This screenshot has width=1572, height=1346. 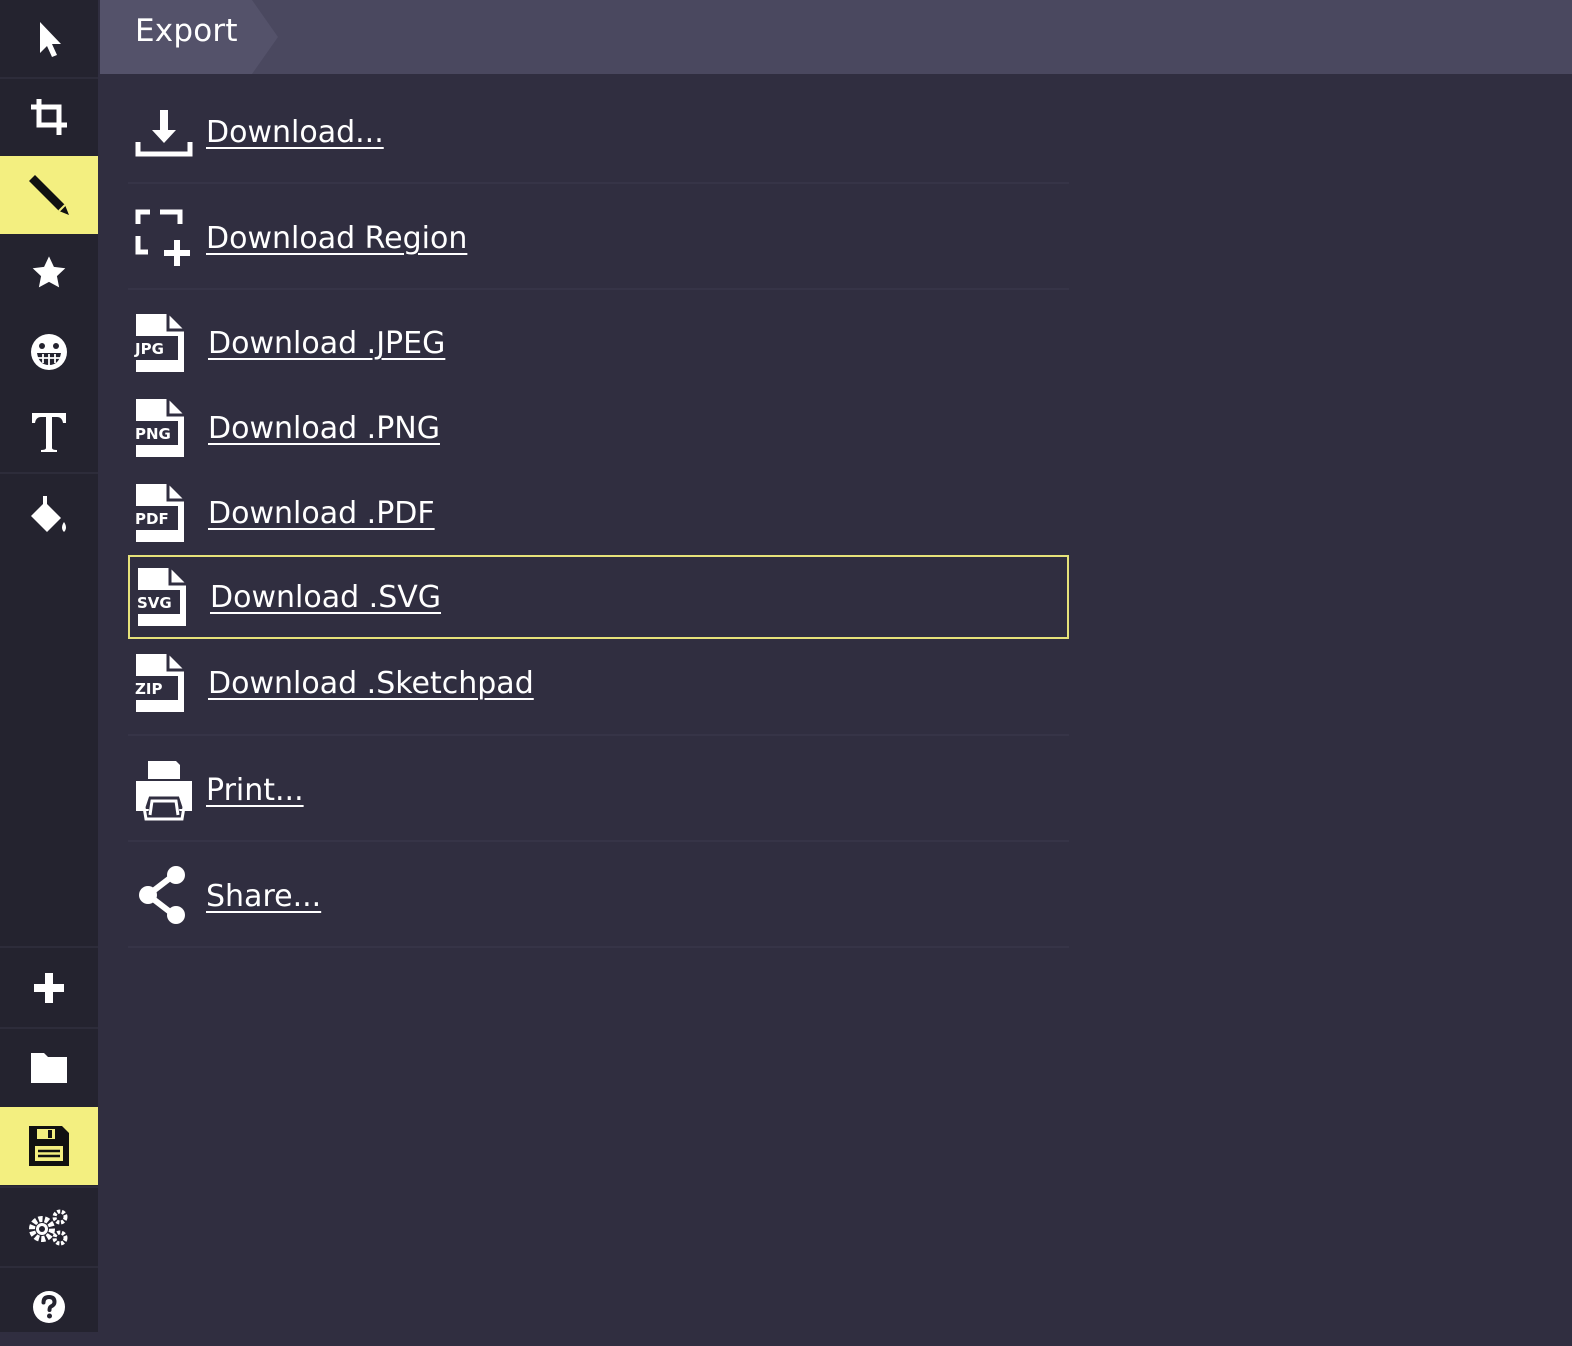 I want to click on plus-icon, so click(x=49, y=988).